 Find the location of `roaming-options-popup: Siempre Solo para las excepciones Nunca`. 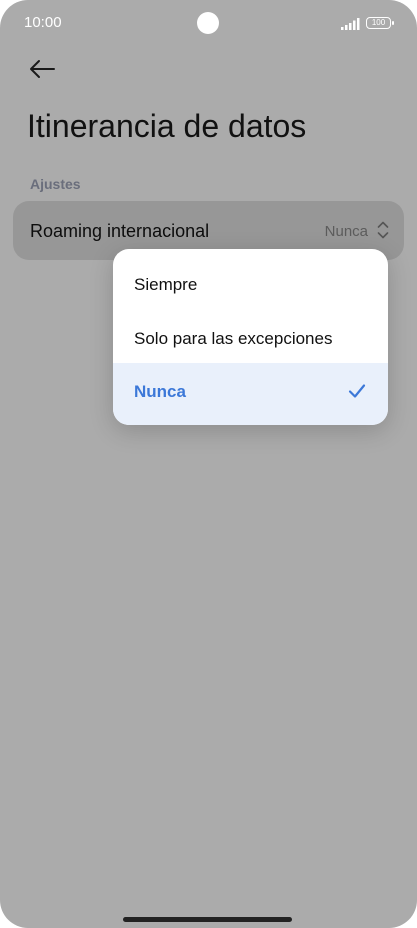

roaming-options-popup: Siempre Solo para las excepciones Nunca is located at coordinates (250, 337).